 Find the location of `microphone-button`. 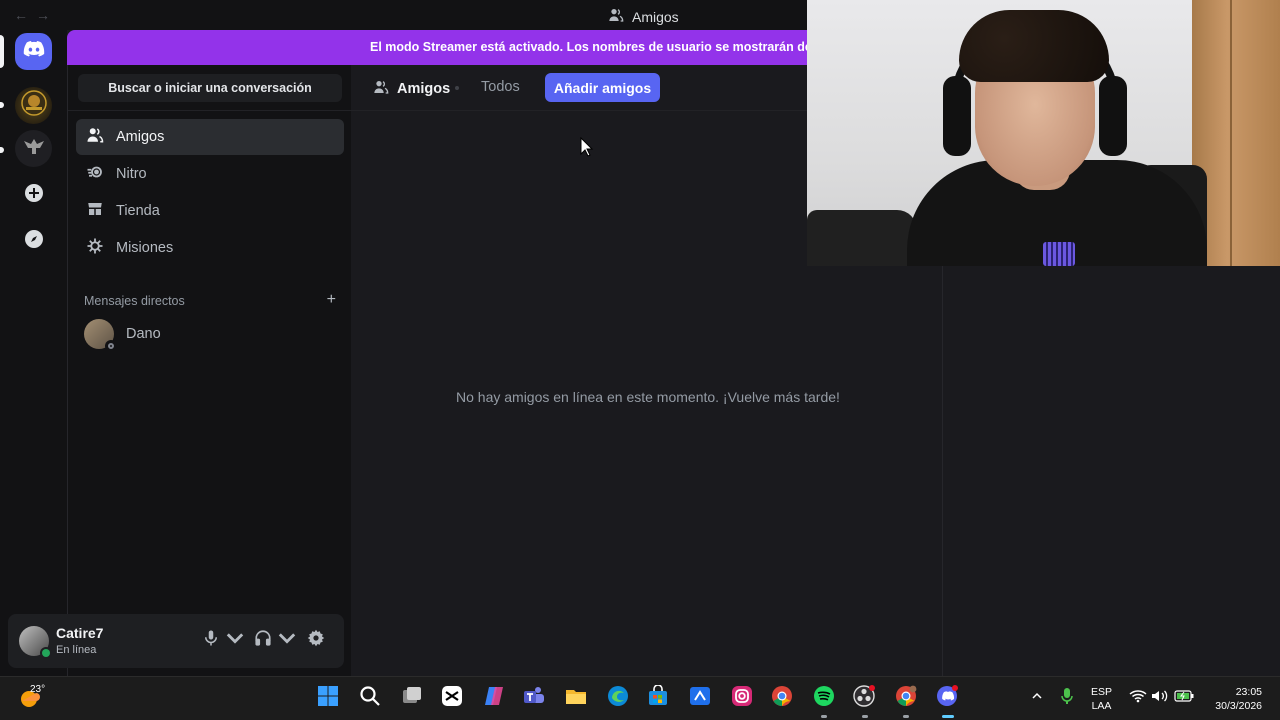

microphone-button is located at coordinates (223, 639).